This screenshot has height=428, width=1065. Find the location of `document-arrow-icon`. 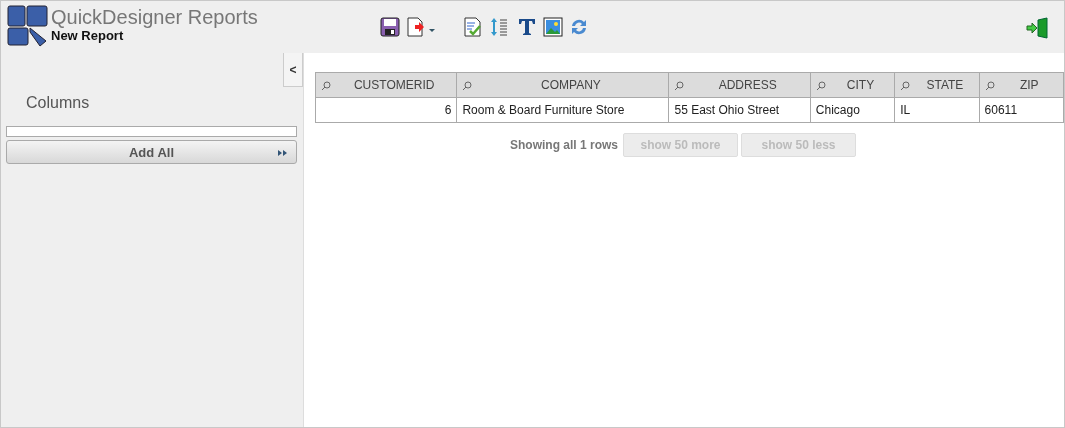

document-arrow-icon is located at coordinates (421, 27).